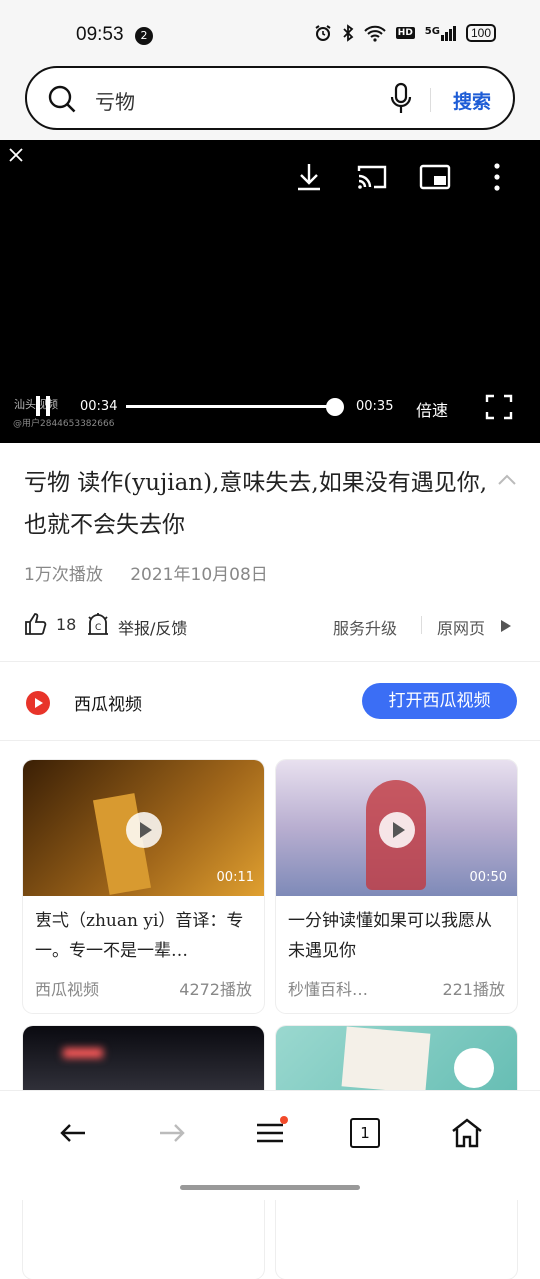 This screenshot has width=540, height=1279. Describe the element at coordinates (100, 34) in the screenshot. I see `clock: 09:53` at that location.